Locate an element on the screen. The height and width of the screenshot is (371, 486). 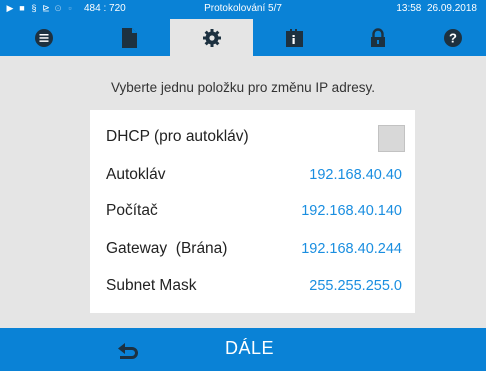
list-icon is located at coordinates (44, 37).